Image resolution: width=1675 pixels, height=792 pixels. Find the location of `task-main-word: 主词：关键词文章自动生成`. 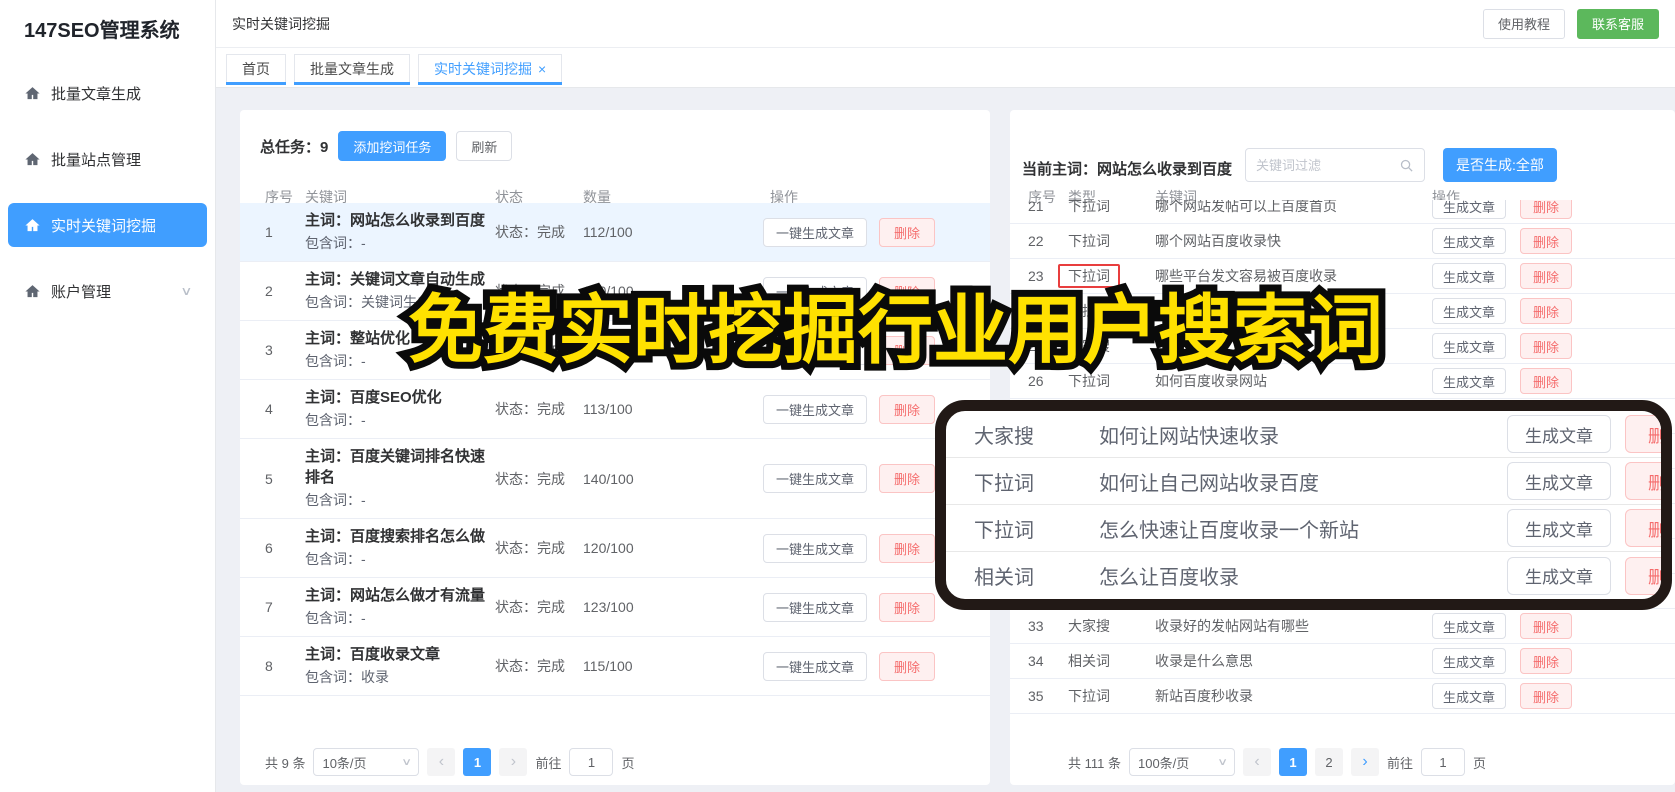

task-main-word: 主词：关键词文章自动生成 is located at coordinates (395, 279).